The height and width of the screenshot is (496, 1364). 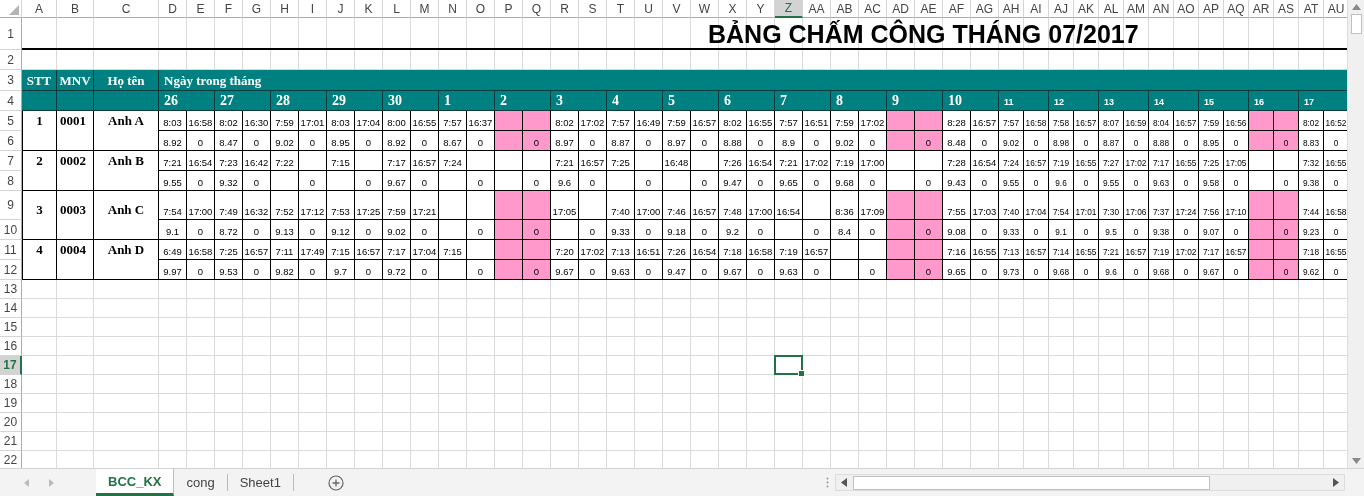 What do you see at coordinates (705, 9) in the screenshot?
I see `column-header: W` at bounding box center [705, 9].